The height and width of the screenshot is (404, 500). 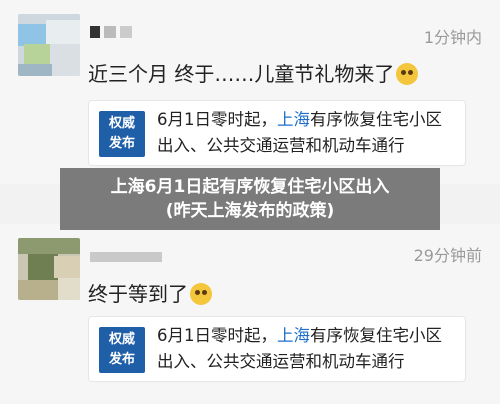 I want to click on post-time: 29分钟前, so click(x=447, y=255).